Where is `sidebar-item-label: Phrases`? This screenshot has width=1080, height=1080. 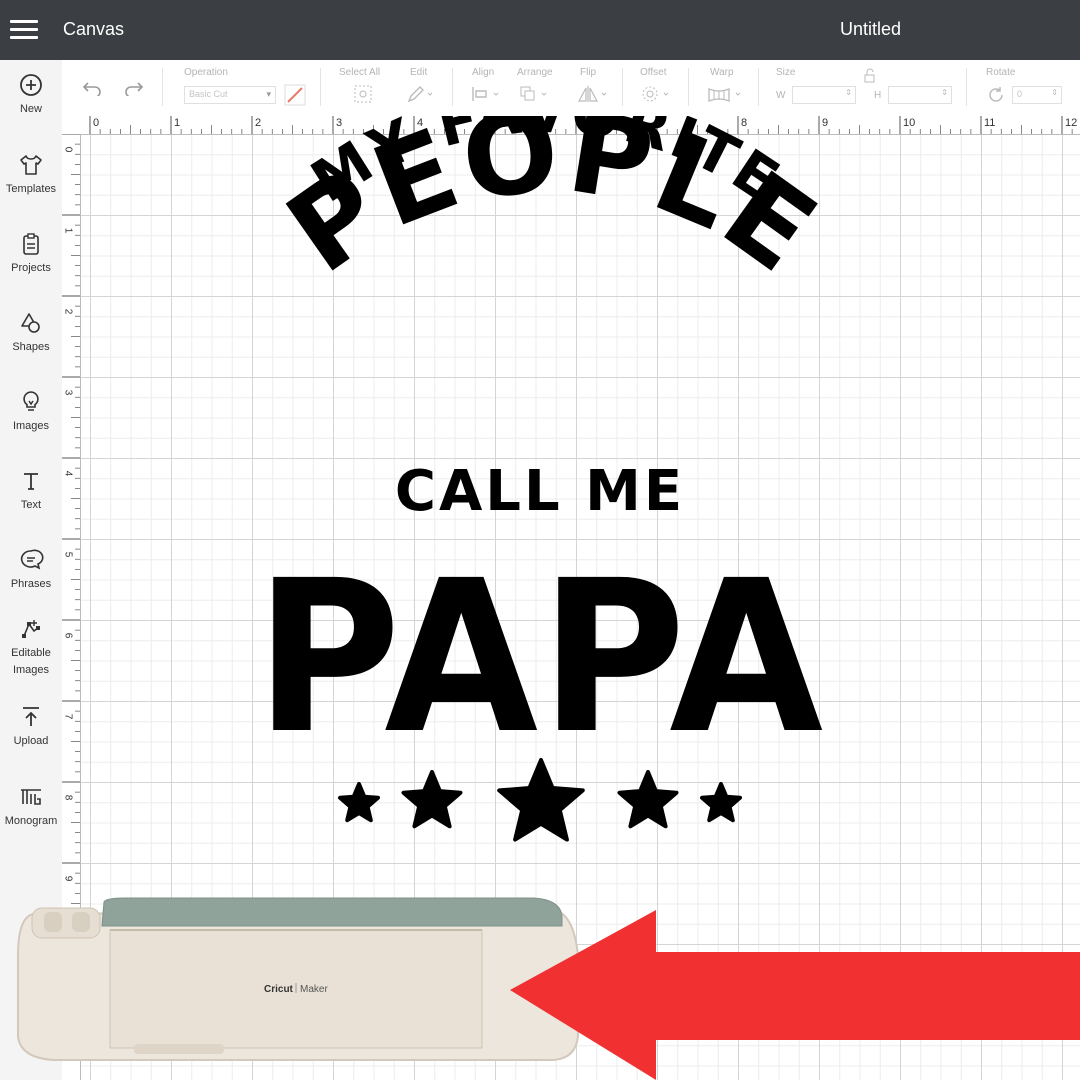
sidebar-item-label: Phrases is located at coordinates (31, 584).